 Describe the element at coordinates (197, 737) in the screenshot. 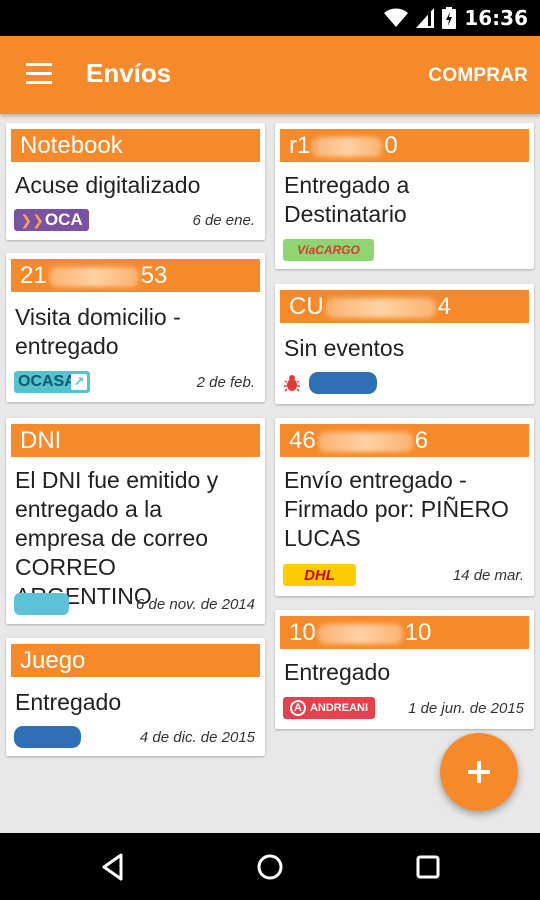

I see `card-date: 4 de dic. de 2015` at that location.